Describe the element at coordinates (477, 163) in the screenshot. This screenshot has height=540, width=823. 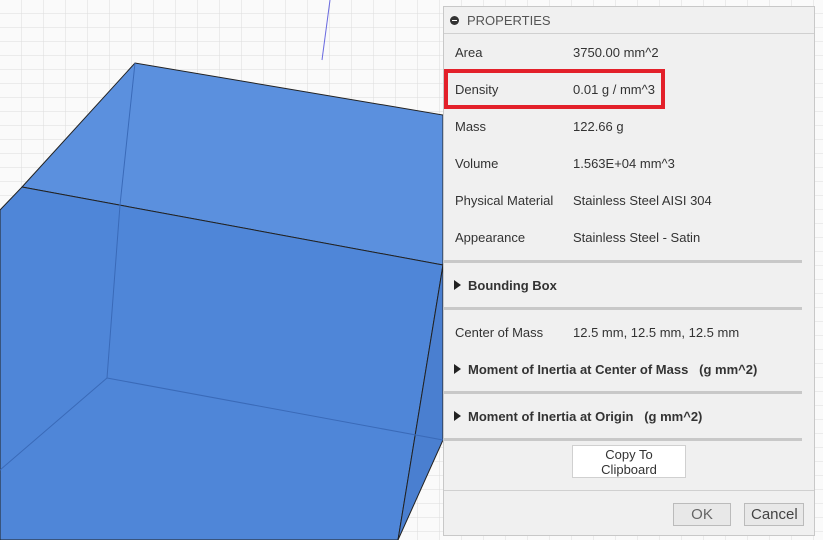
I see `property-label: Volume` at that location.